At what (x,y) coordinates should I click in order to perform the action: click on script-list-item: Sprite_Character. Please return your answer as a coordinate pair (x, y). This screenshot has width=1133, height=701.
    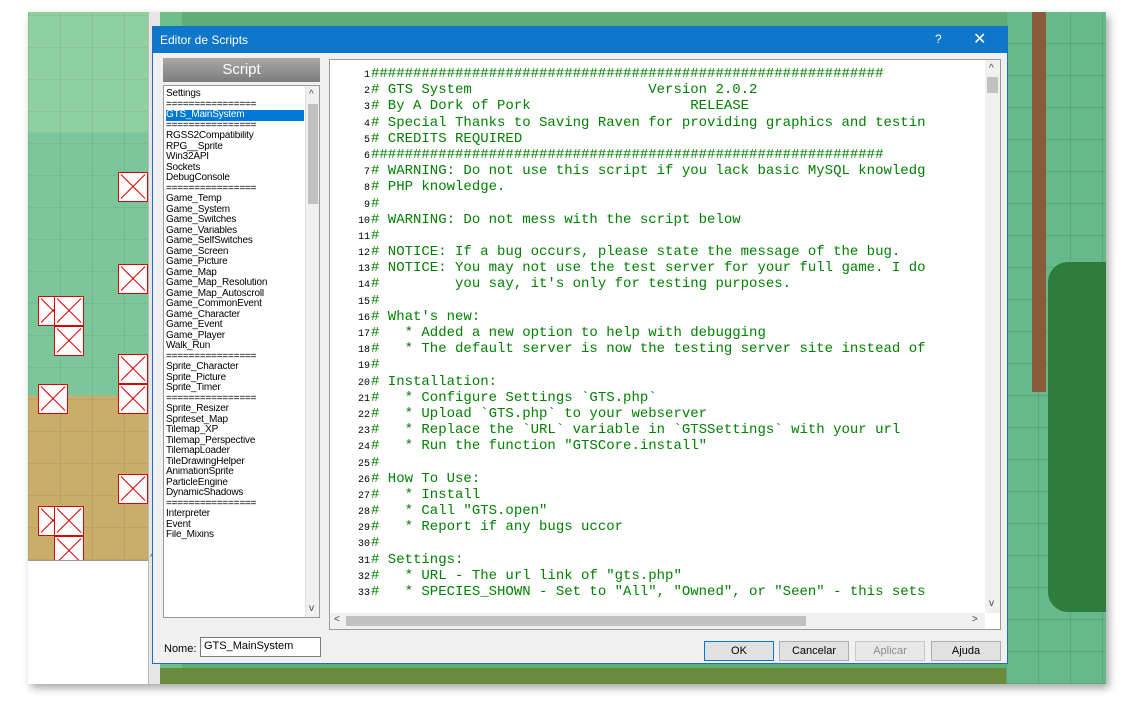
    Looking at the image, I should click on (235, 367).